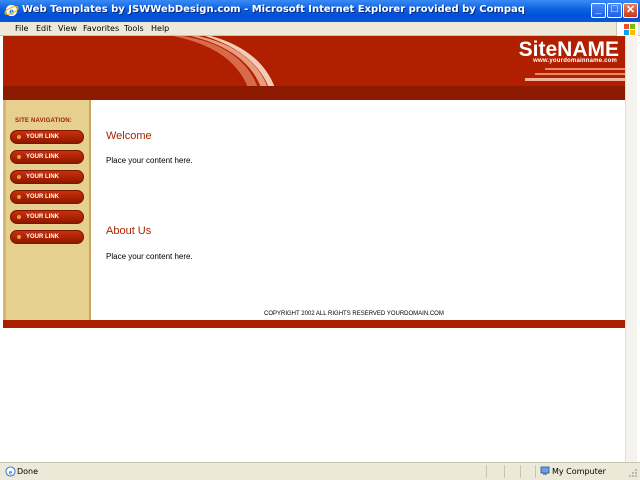  I want to click on page-done-icon: e, so click(10, 471).